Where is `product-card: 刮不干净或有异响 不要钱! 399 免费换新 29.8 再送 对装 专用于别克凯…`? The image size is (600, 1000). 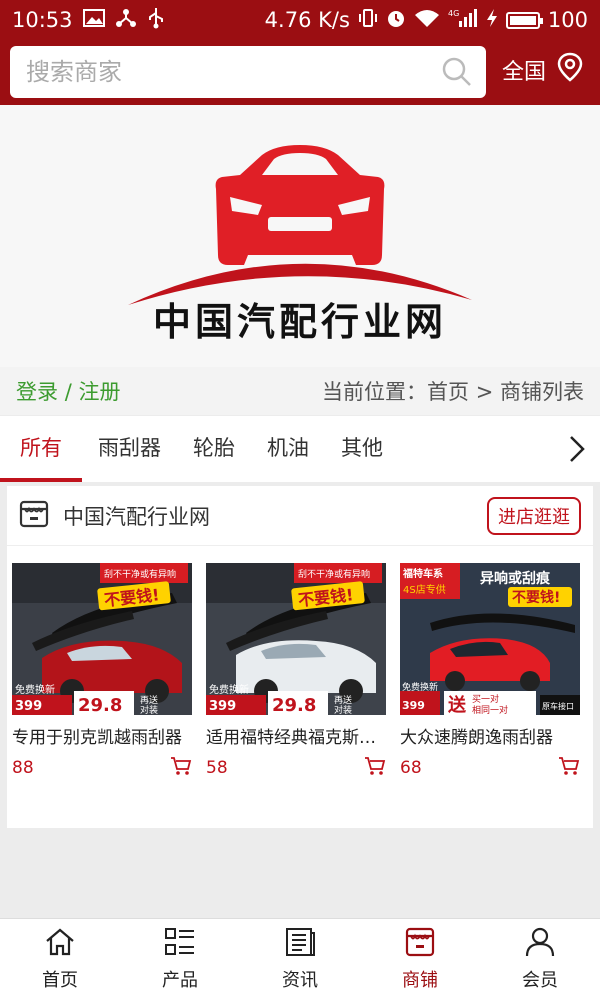 product-card: 刮不干净或有异响 不要钱! 399 免费换新 29.8 再送 对装 专用于别克凯… is located at coordinates (102, 671).